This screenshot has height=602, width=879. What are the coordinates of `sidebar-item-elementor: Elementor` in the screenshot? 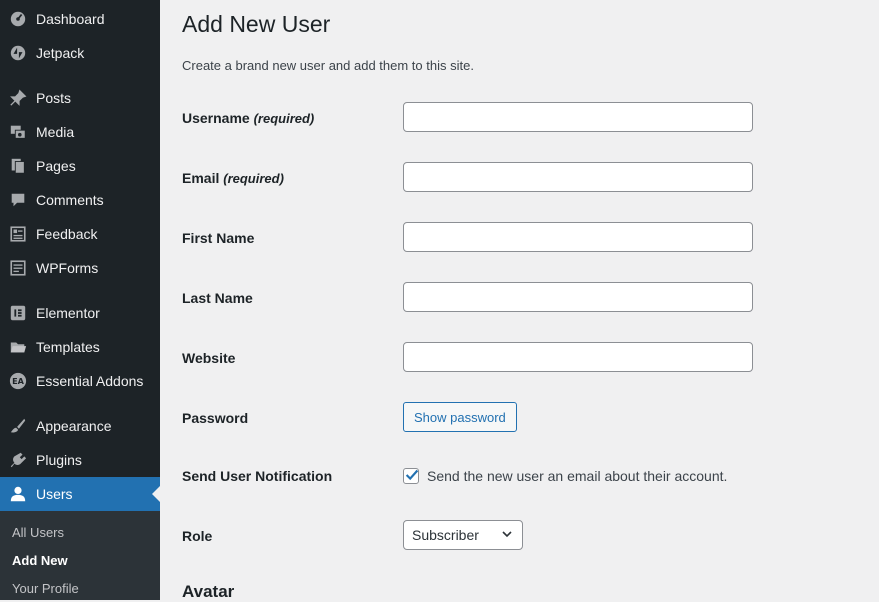 It's located at (80, 313).